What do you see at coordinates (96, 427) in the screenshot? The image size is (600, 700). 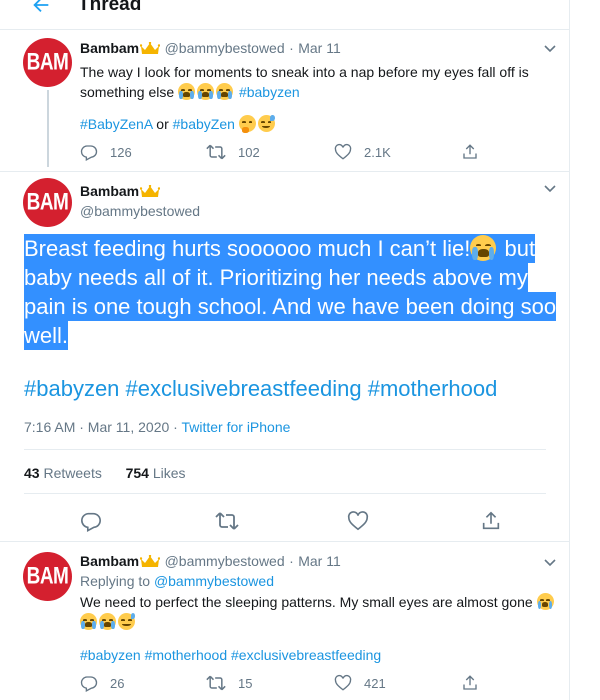 I see `tweet-timestamp: 7:16 AM · Mar 11, 2020` at bounding box center [96, 427].